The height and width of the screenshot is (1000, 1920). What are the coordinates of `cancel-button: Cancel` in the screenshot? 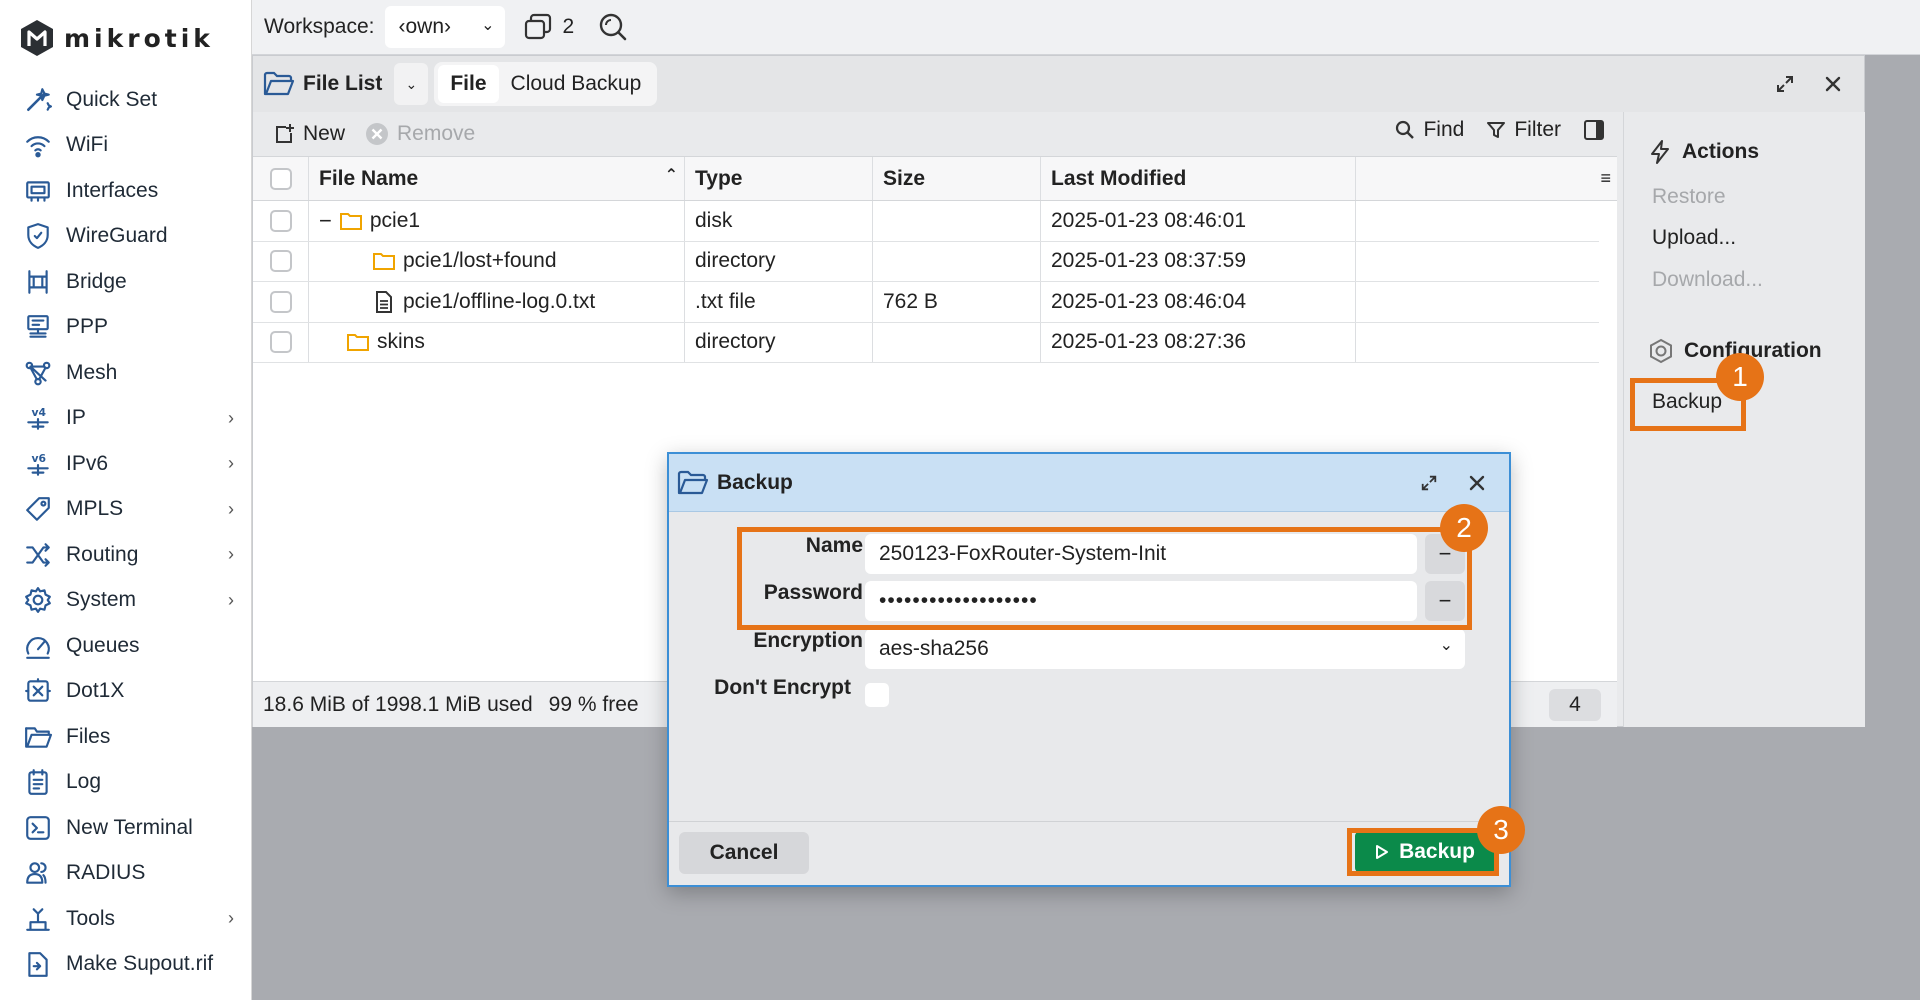 It's located at (744, 853).